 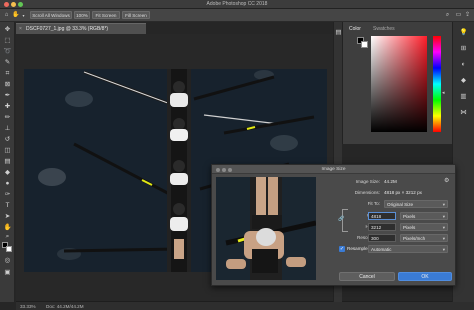 What do you see at coordinates (7, 95) in the screenshot?
I see `eyedropper-tool-icon: ✒` at bounding box center [7, 95].